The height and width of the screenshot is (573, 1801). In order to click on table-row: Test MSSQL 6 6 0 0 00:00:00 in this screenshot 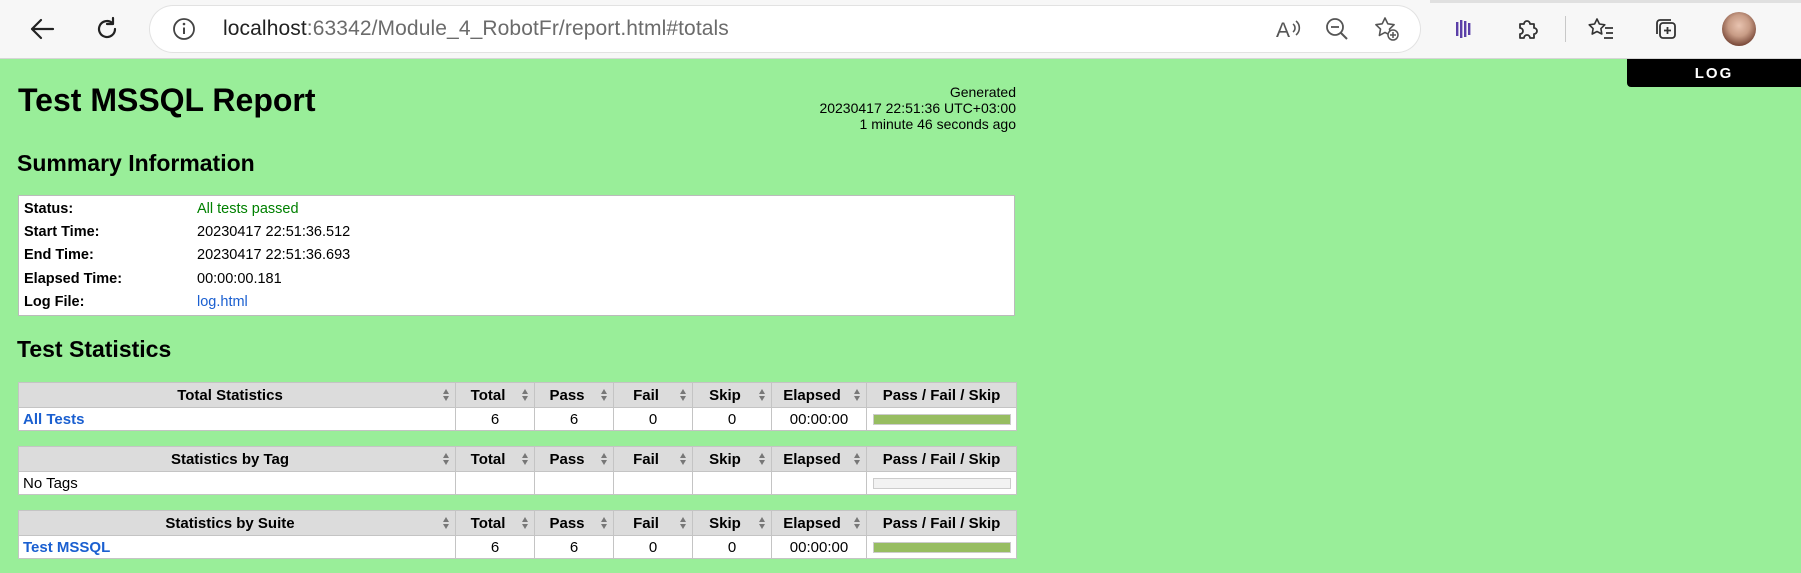, I will do `click(517, 547)`.